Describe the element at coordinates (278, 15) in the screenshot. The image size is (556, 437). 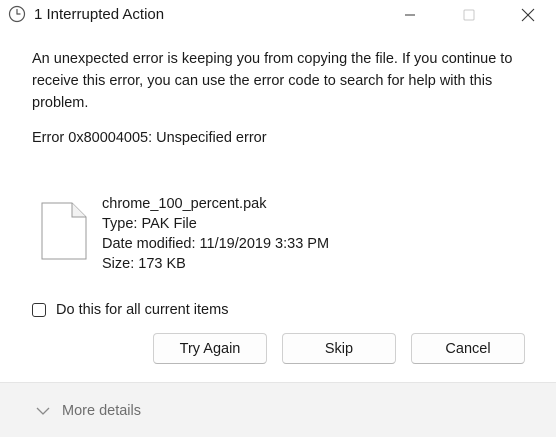
I see `title-bar: 1 Interrupted Action` at that location.